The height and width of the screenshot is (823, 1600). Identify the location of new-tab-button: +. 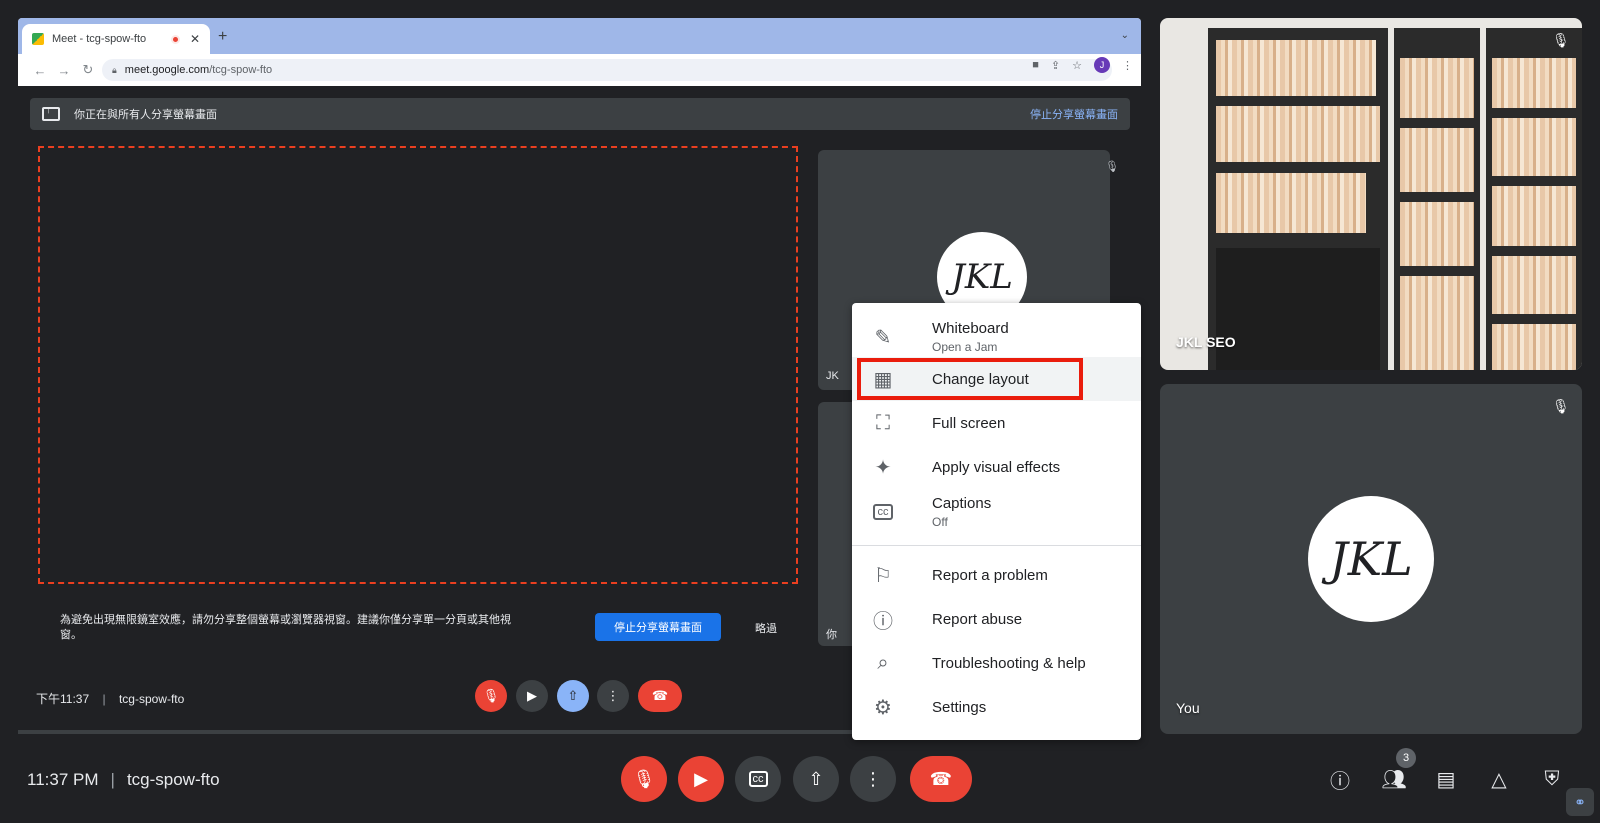
(222, 37).